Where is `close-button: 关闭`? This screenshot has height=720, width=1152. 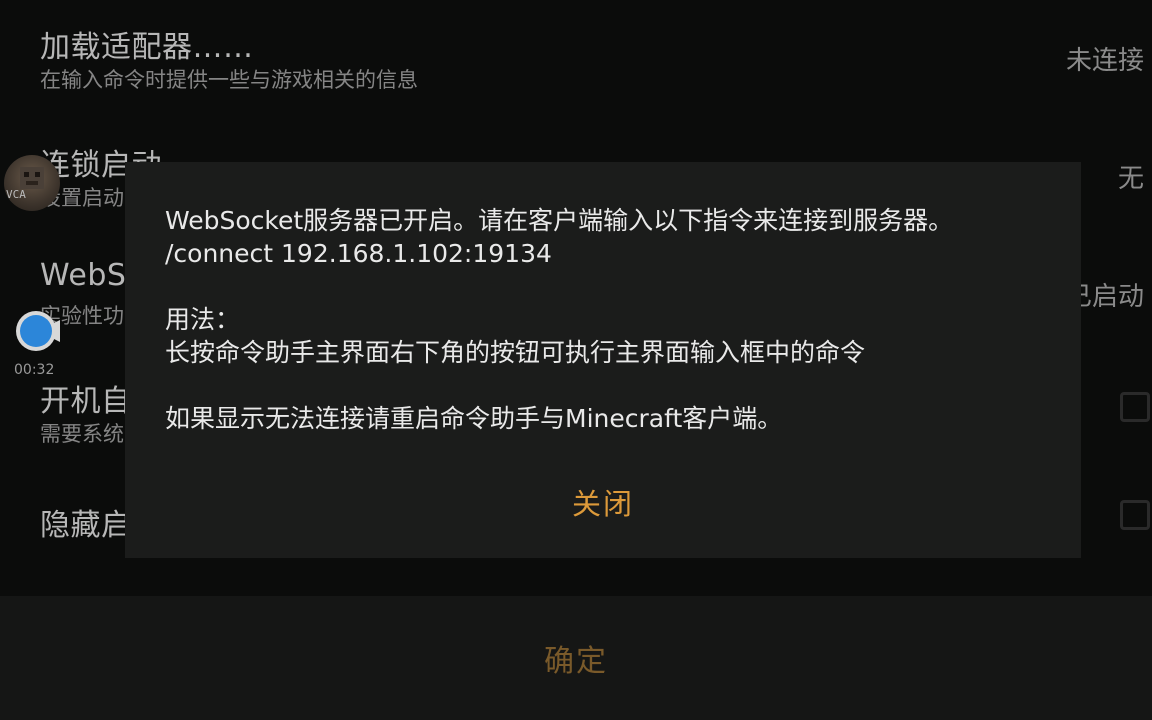 close-button: 关闭 is located at coordinates (603, 502).